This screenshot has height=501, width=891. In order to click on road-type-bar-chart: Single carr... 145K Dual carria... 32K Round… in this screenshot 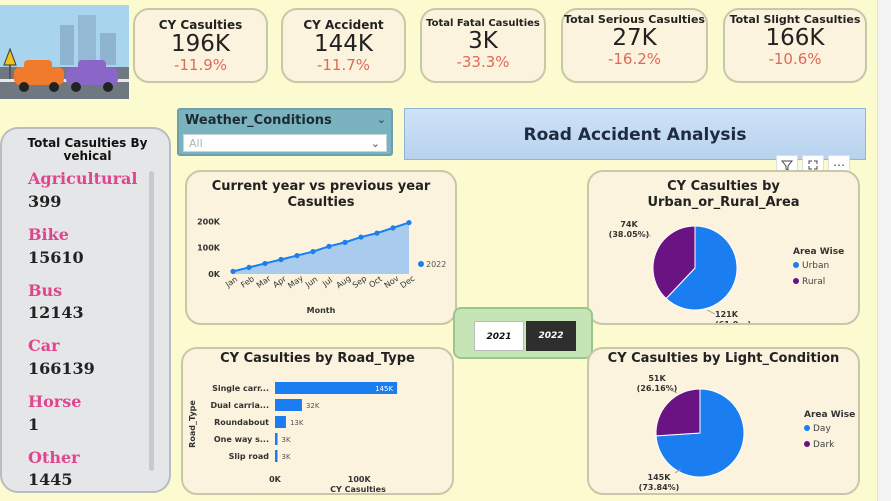, I will do `click(317, 421)`.